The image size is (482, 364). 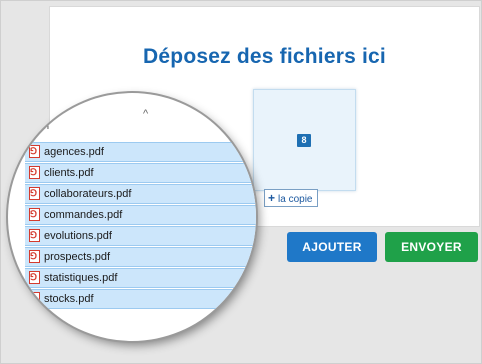 What do you see at coordinates (140, 299) in the screenshot?
I see `file-row: ⅁ stocks.pdf` at bounding box center [140, 299].